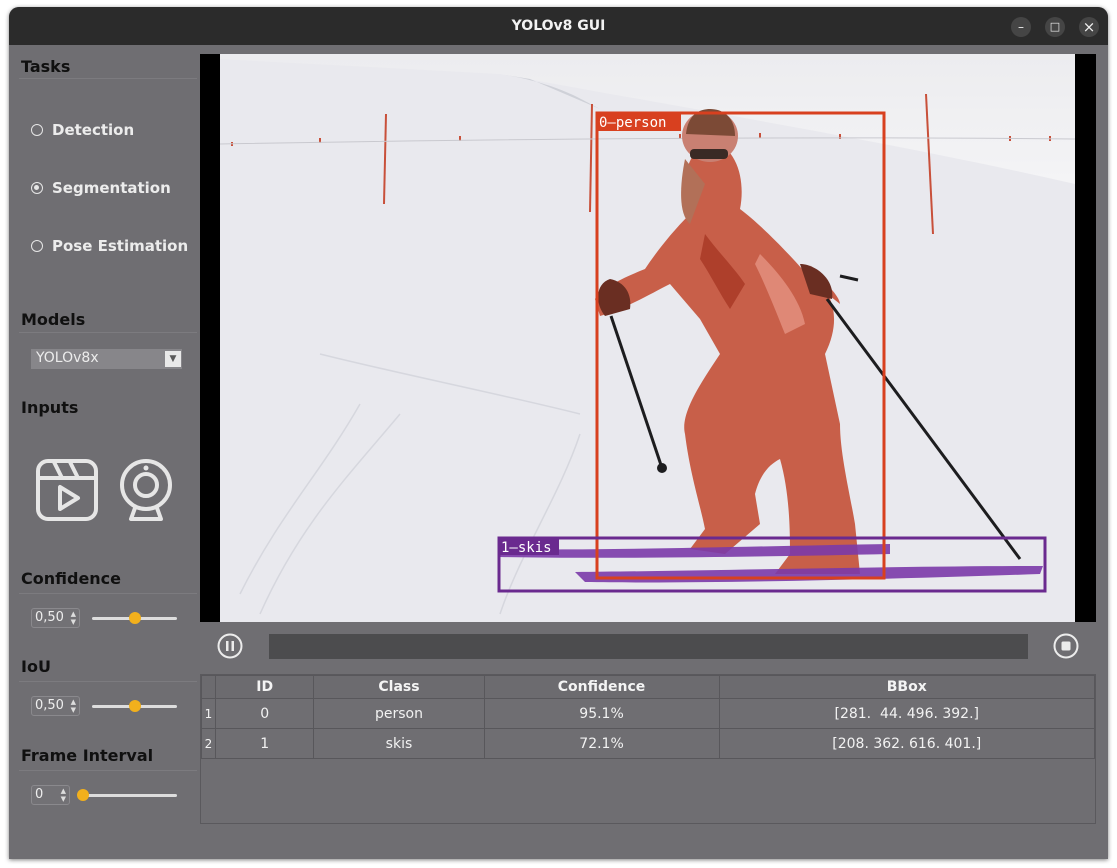  Describe the element at coordinates (37, 188) in the screenshot. I see `radio-indicator-selected` at that location.